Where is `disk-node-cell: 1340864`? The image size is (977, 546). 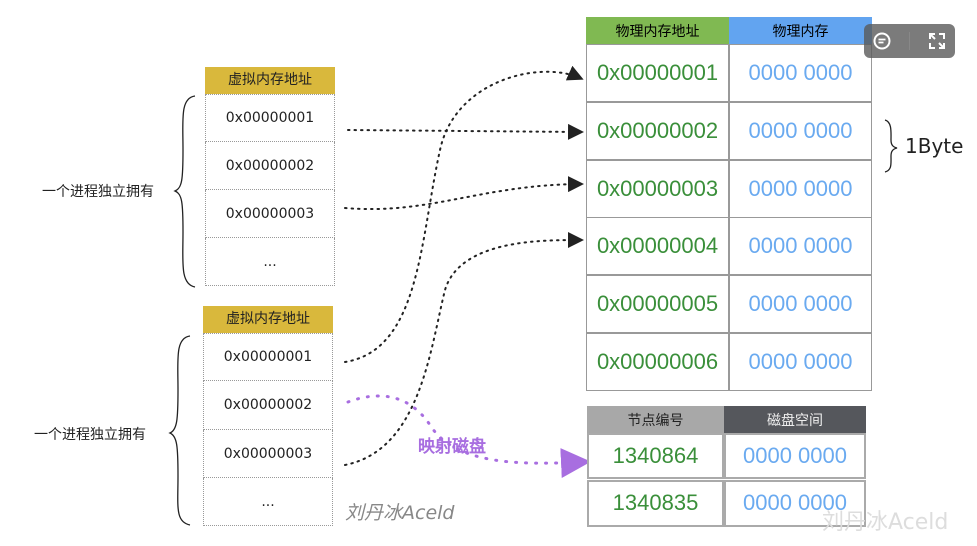
disk-node-cell: 1340864 is located at coordinates (655, 456).